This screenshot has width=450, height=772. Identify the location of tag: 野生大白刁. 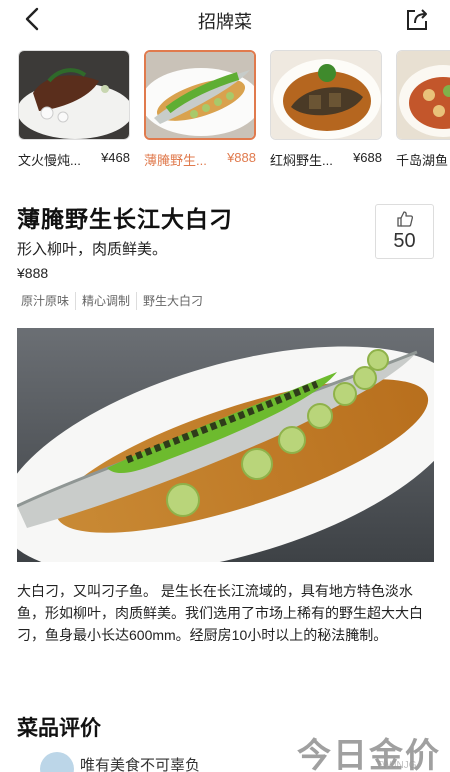
(172, 301).